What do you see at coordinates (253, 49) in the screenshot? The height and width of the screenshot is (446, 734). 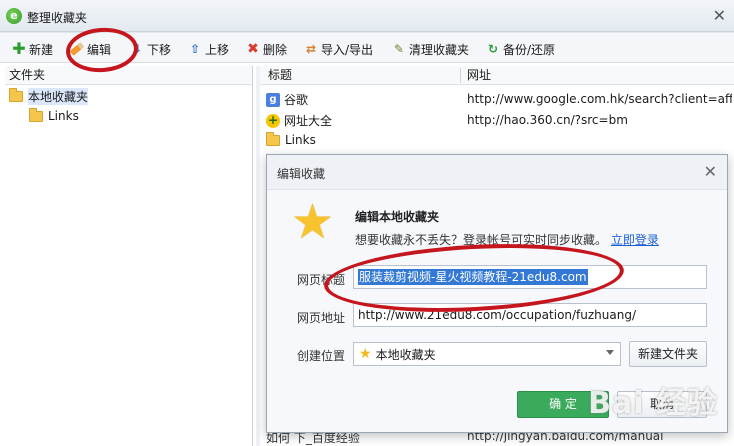 I see `delete-x-icon: ✖` at bounding box center [253, 49].